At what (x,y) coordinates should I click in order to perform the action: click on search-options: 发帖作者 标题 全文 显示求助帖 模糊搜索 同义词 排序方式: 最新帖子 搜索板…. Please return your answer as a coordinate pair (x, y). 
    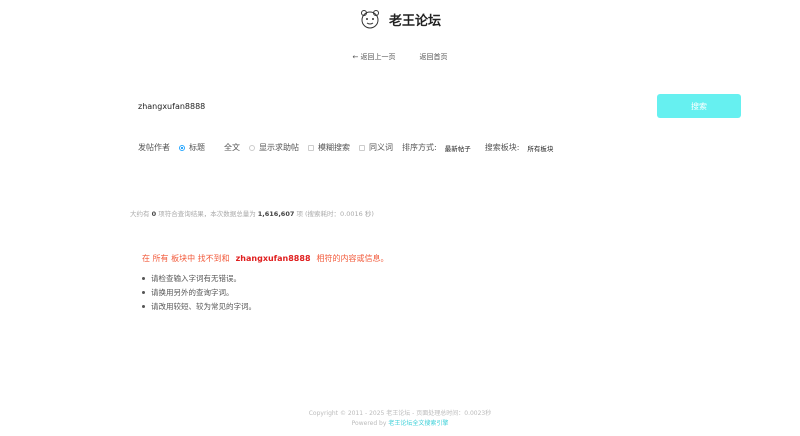
    Looking at the image, I should click on (352, 147).